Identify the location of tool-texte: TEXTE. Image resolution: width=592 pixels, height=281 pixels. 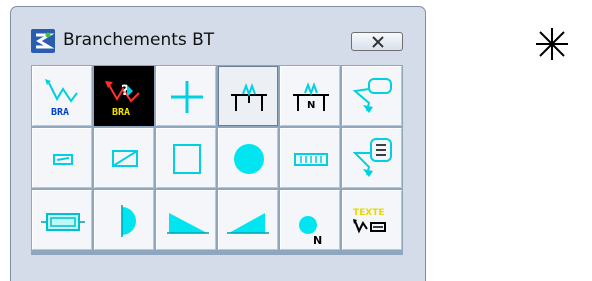
(372, 220).